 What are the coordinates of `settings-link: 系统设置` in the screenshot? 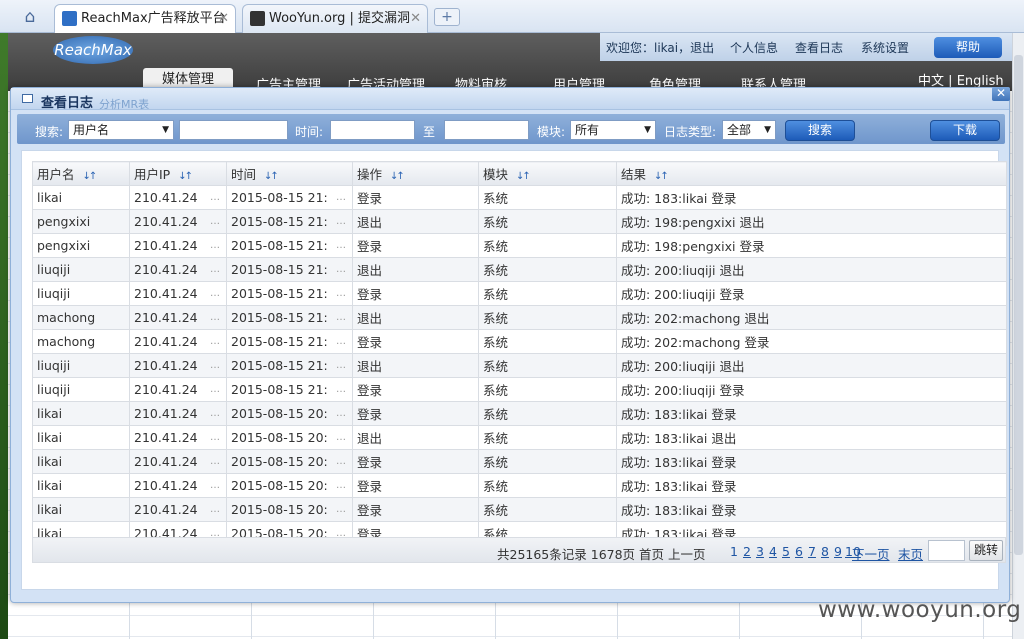 It's located at (885, 47).